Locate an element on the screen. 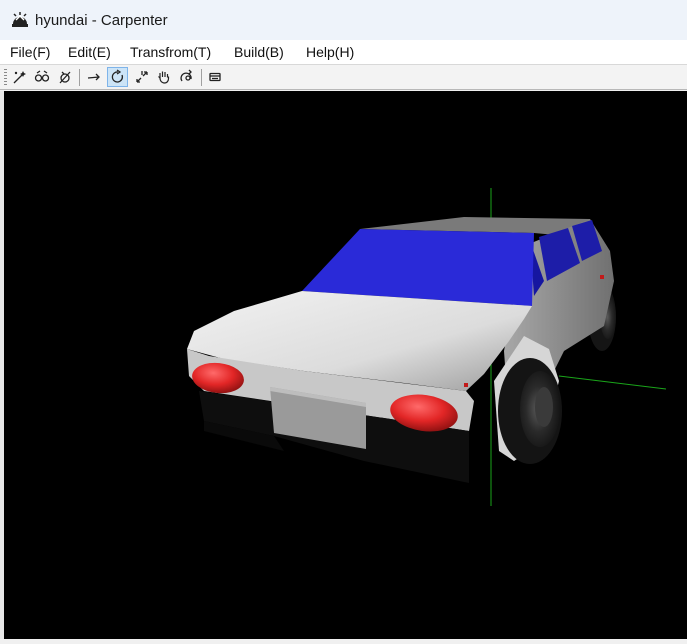  render-window-button is located at coordinates (214, 77).